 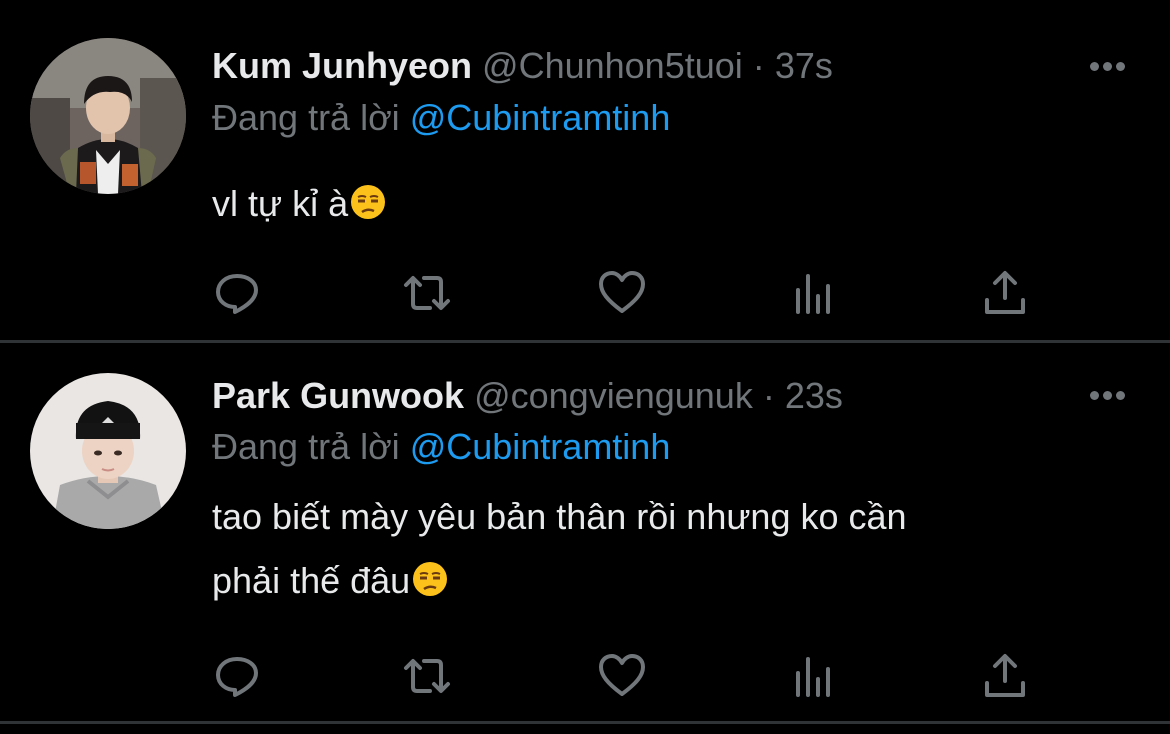 I want to click on timestamp: 23s, so click(x=814, y=395).